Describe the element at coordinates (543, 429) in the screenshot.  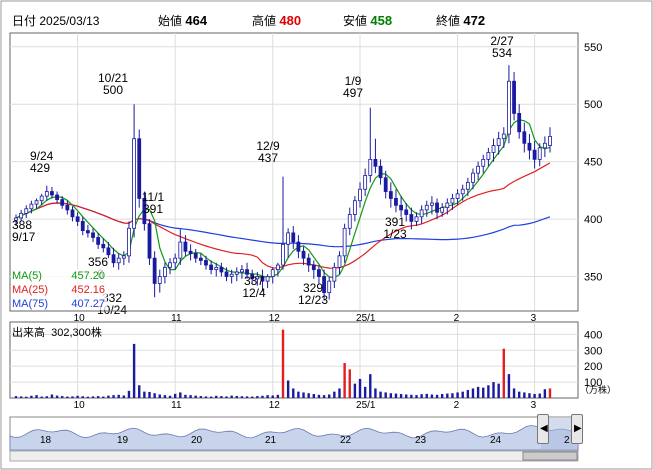
I see `navigator-left-handle: ◀` at that location.